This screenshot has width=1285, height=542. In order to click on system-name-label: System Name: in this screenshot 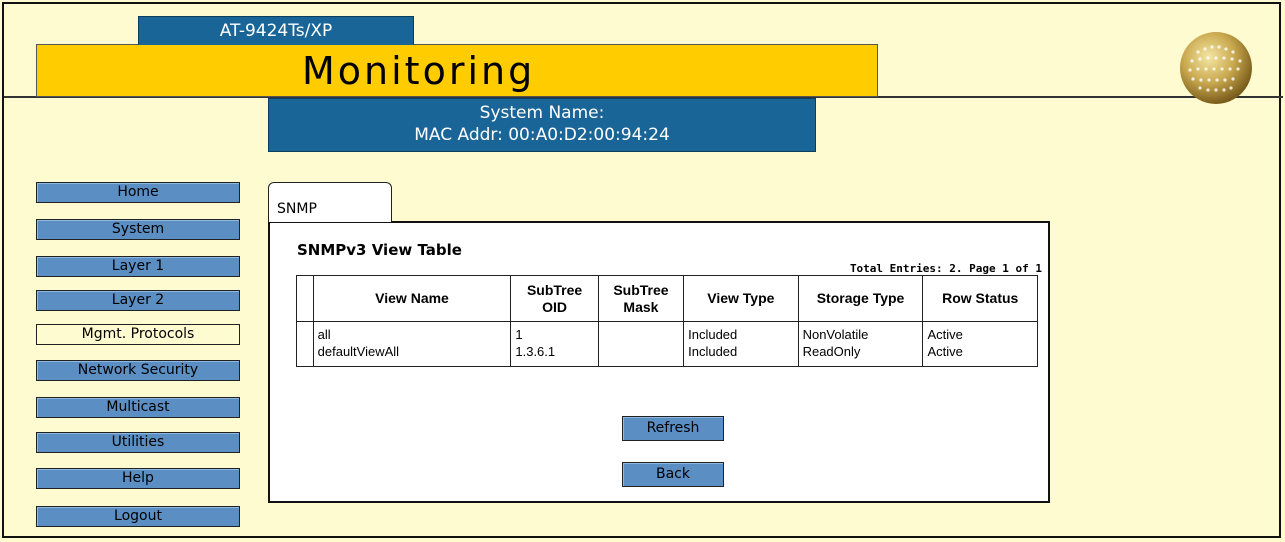, I will do `click(542, 113)`.